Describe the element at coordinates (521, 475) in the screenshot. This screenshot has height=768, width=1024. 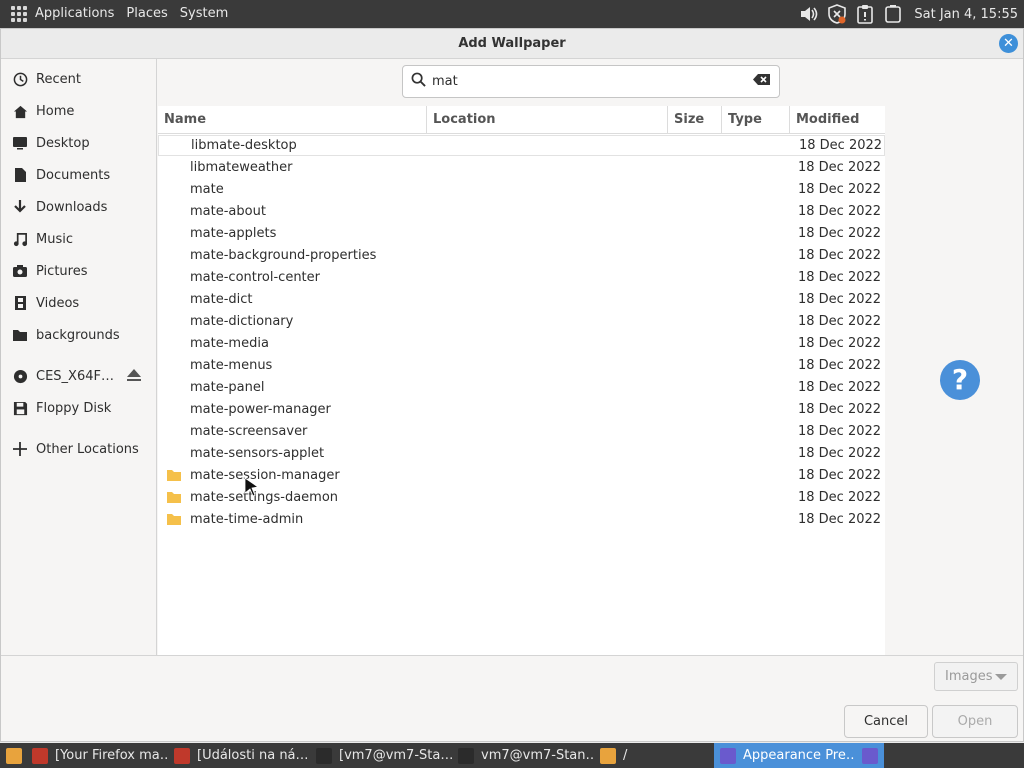
I see `file-row: mate-session-manager 18 Dec 2022` at that location.